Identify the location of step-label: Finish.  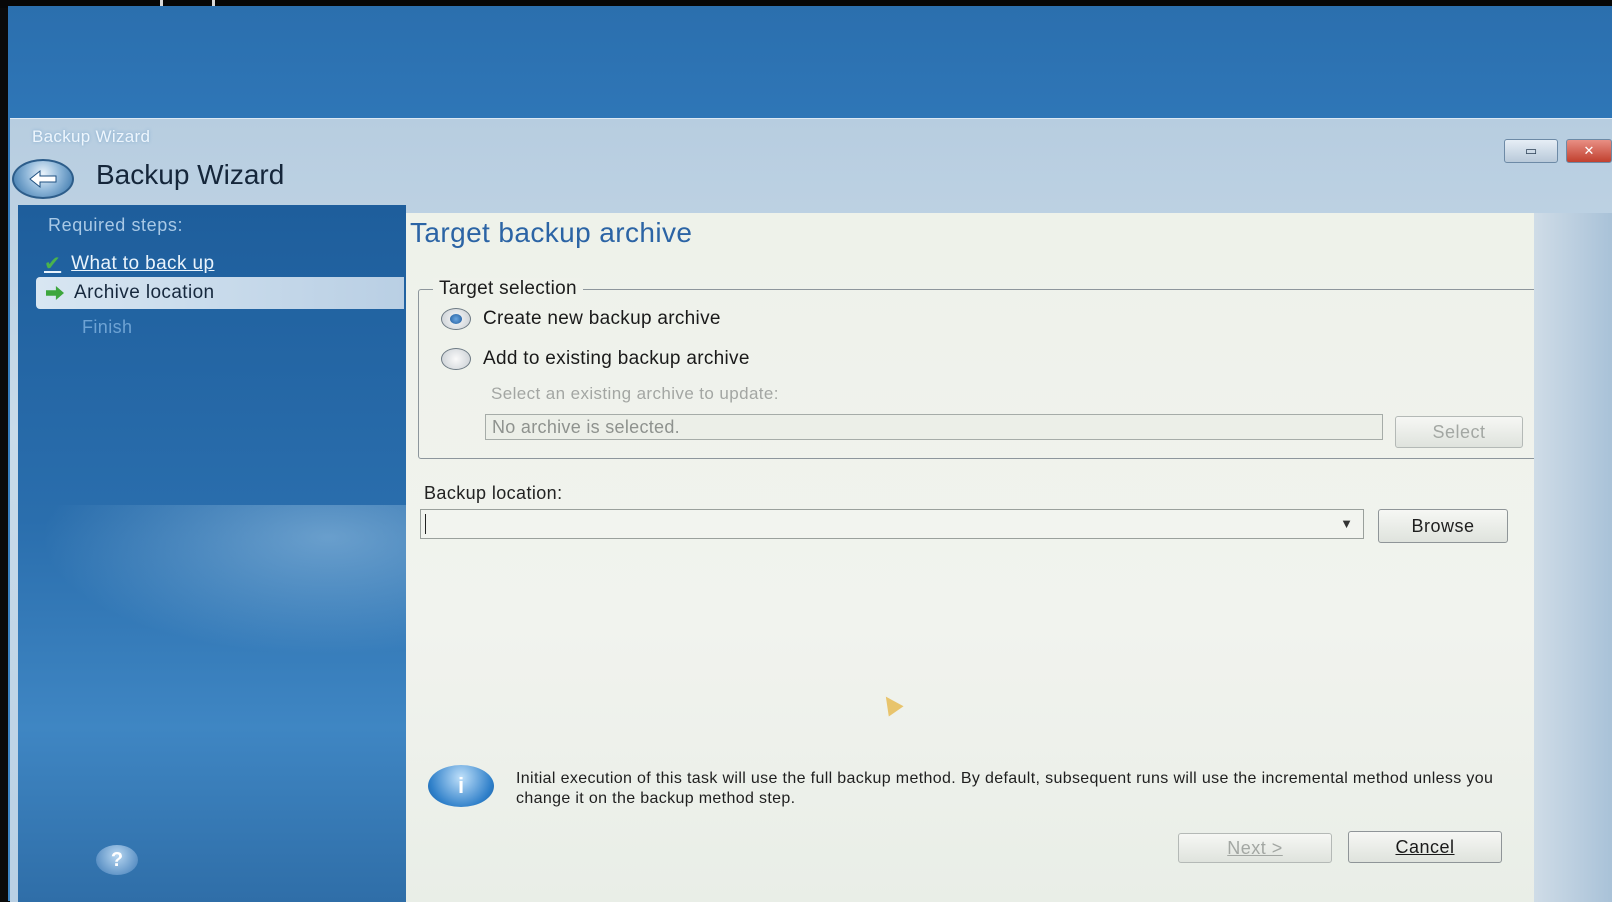
(107, 327).